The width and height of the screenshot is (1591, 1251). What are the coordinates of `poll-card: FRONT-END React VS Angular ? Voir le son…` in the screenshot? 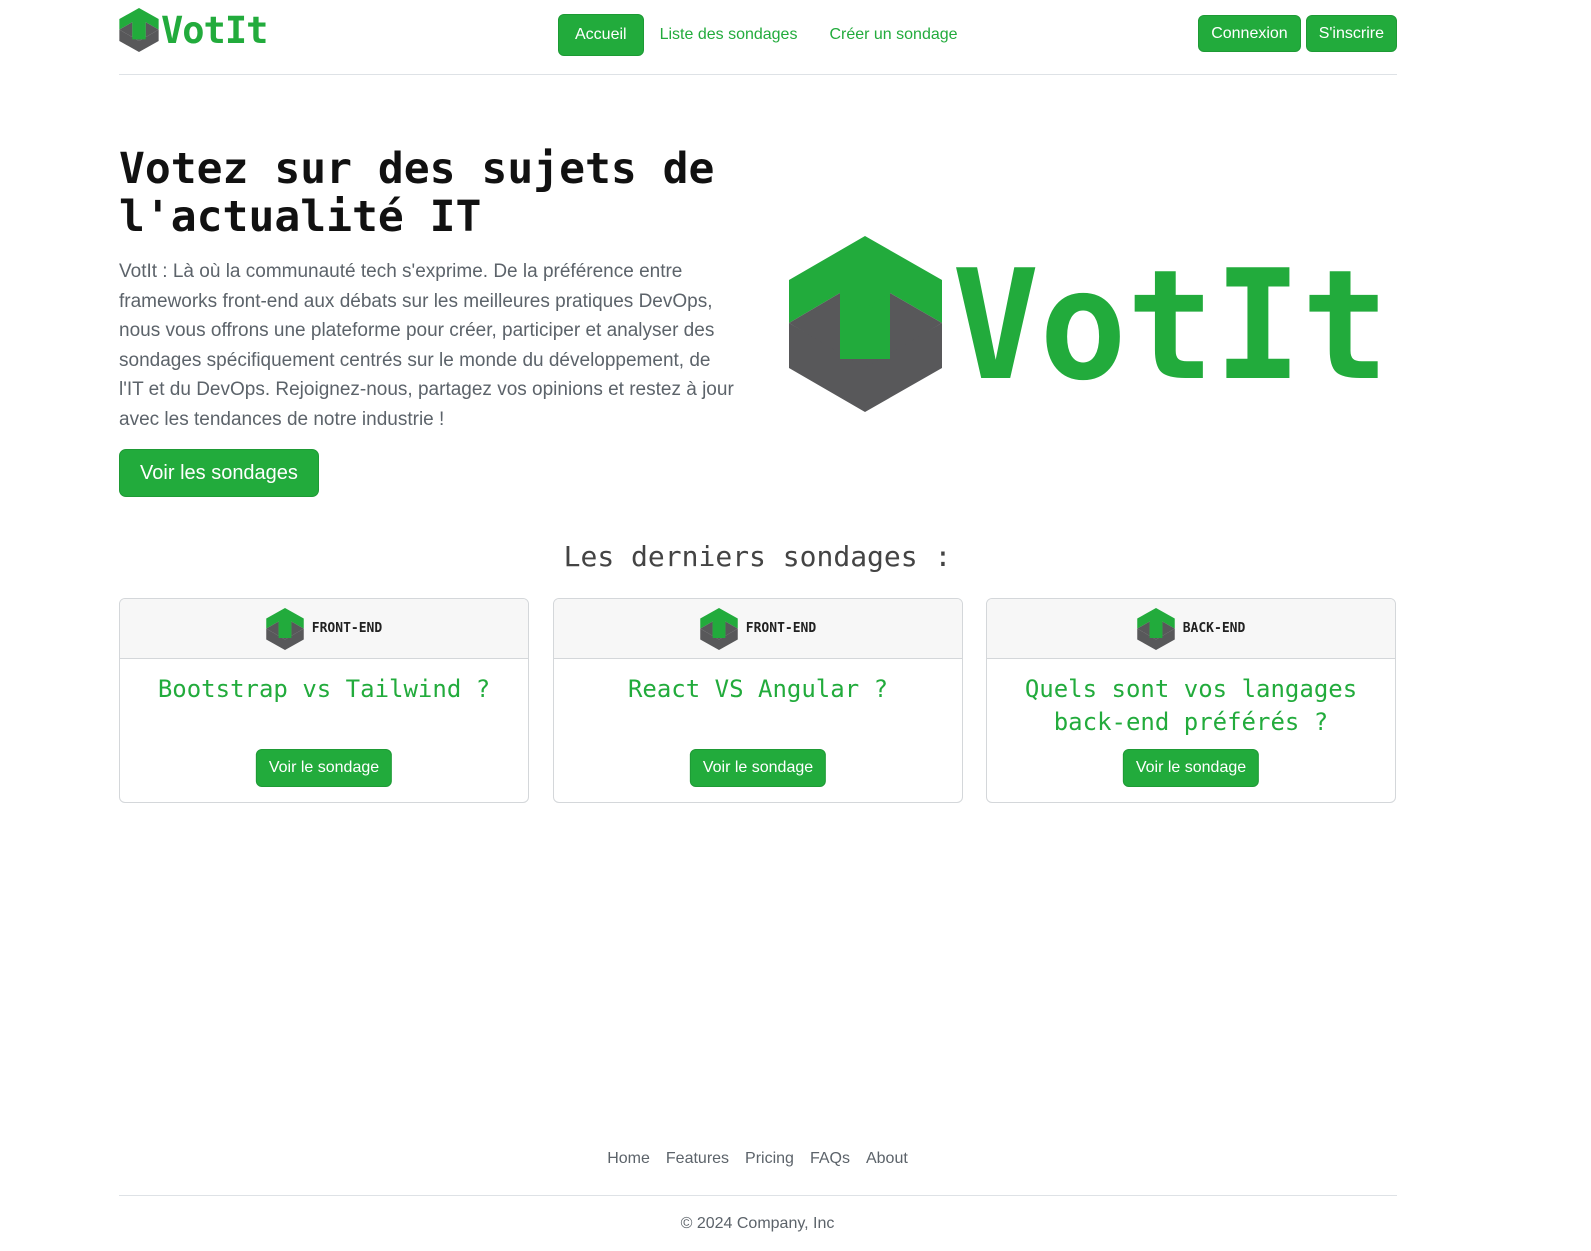 It's located at (758, 700).